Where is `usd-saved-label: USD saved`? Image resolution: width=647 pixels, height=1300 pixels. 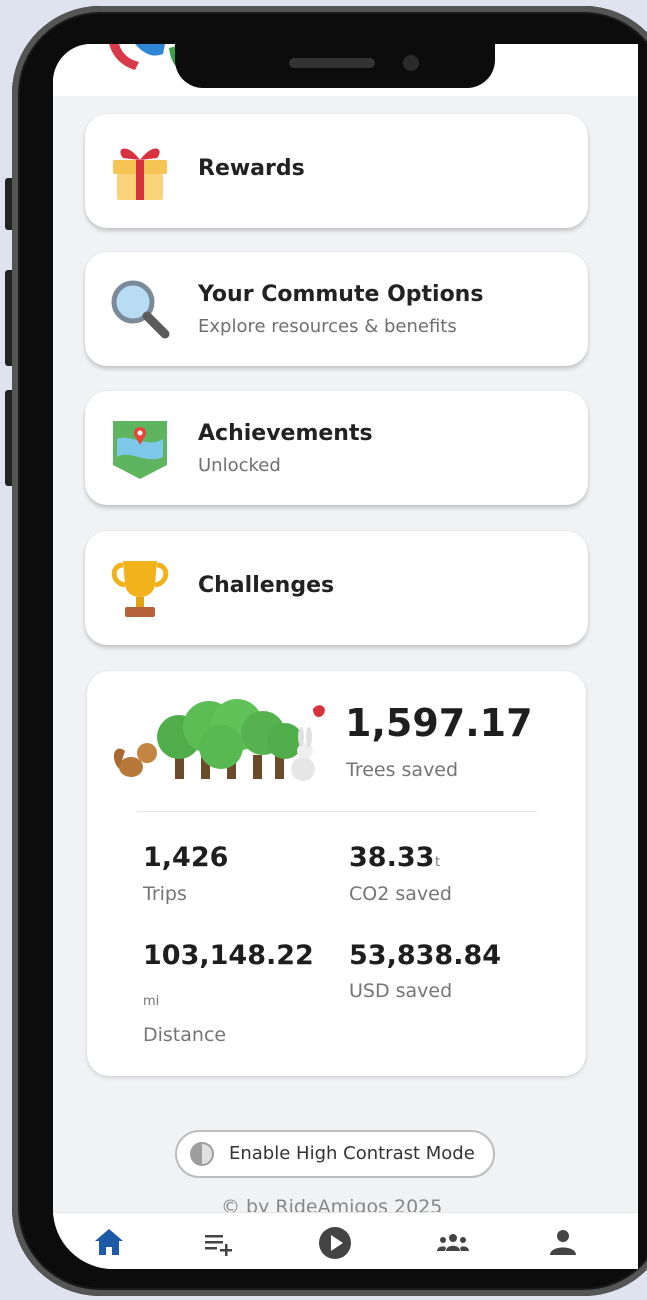 usd-saved-label: USD saved is located at coordinates (401, 991).